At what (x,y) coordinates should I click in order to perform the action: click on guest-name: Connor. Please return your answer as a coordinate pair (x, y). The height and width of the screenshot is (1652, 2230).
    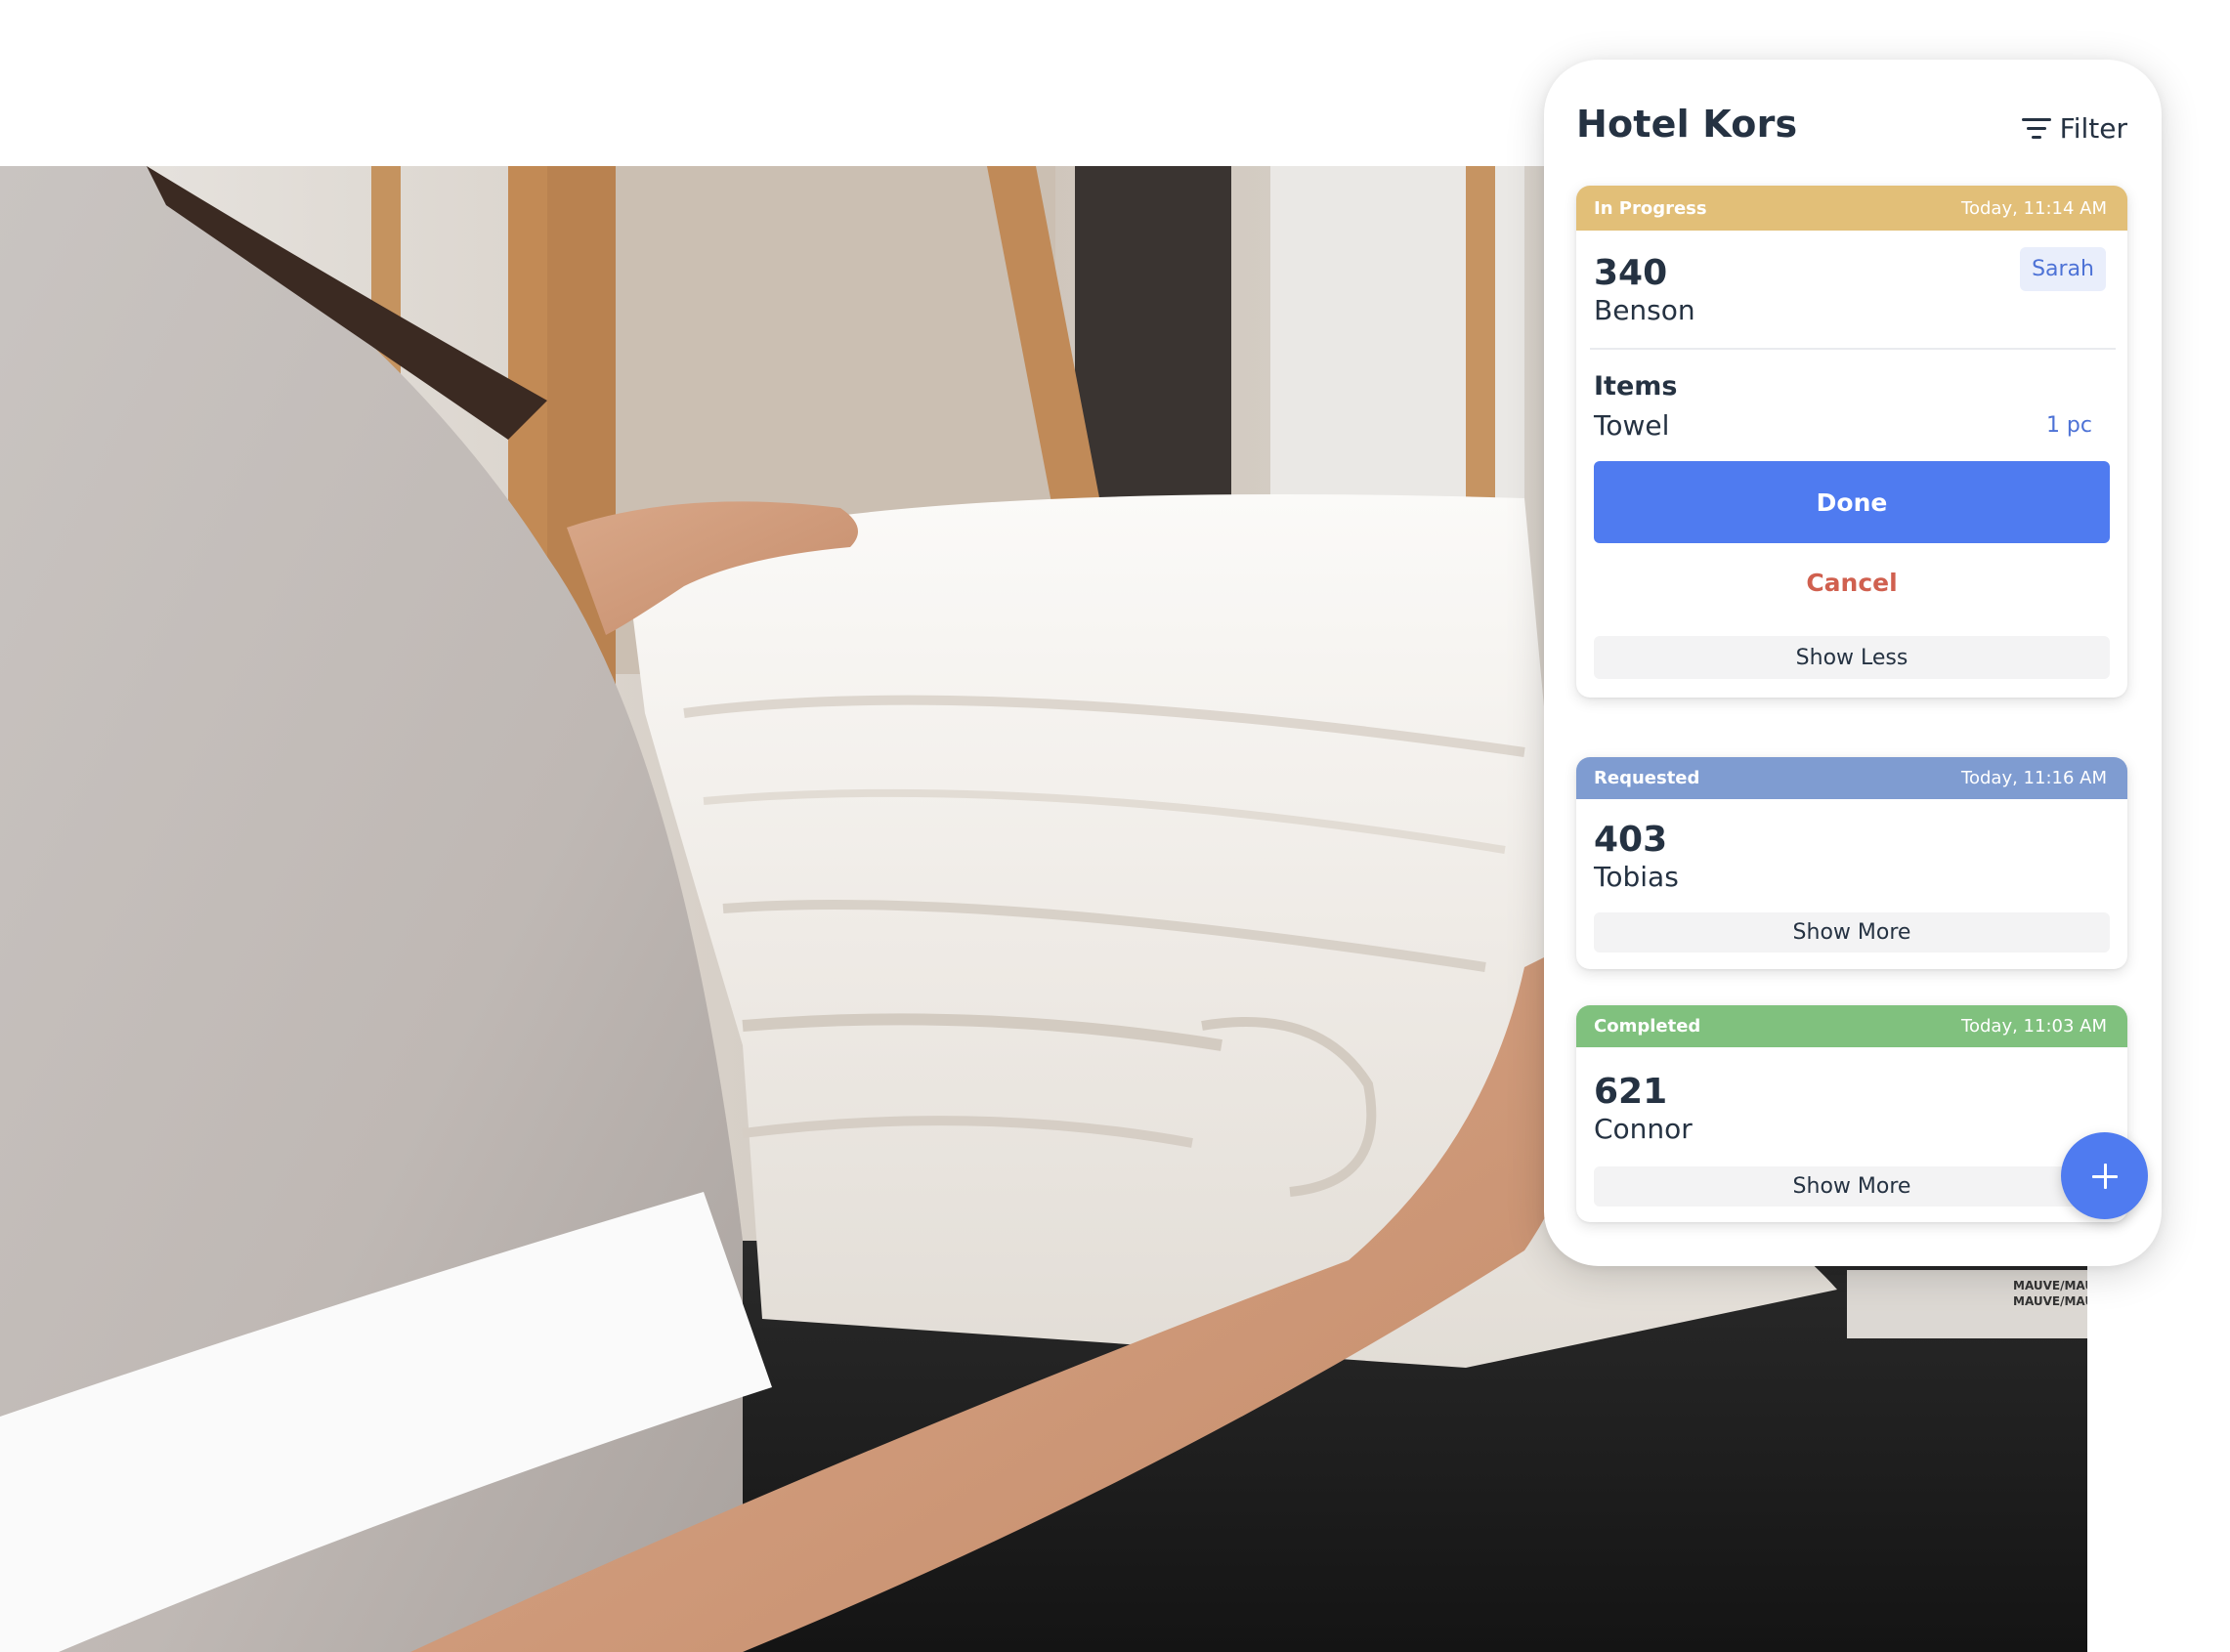
    Looking at the image, I should click on (1643, 1129).